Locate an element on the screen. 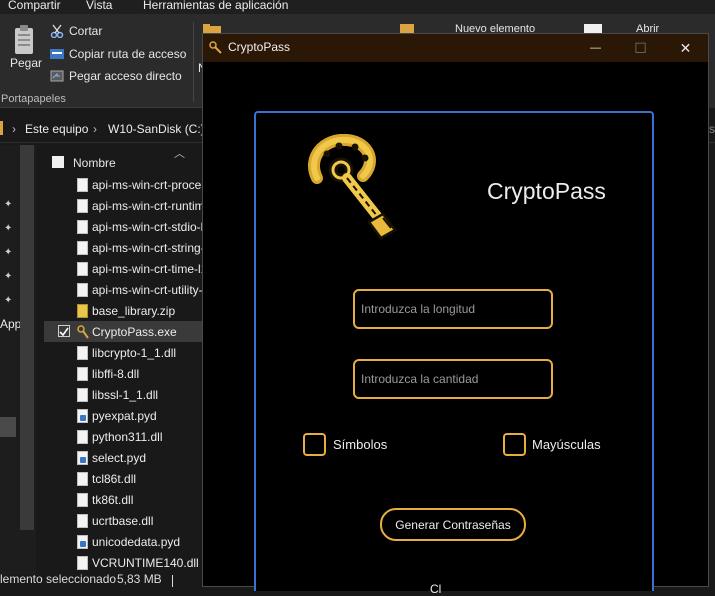 This screenshot has width=715, height=596. file-row: VCRUNTIME140.dll is located at coordinates (126, 562).